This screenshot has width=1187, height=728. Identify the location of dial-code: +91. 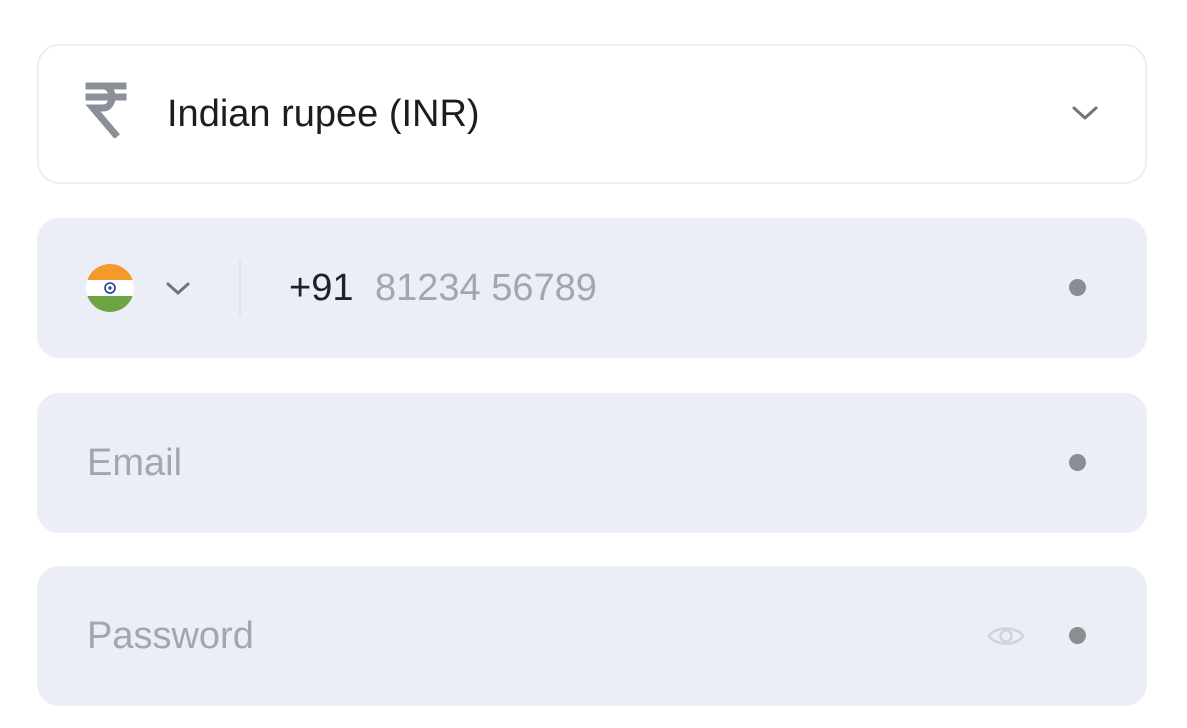
(321, 288).